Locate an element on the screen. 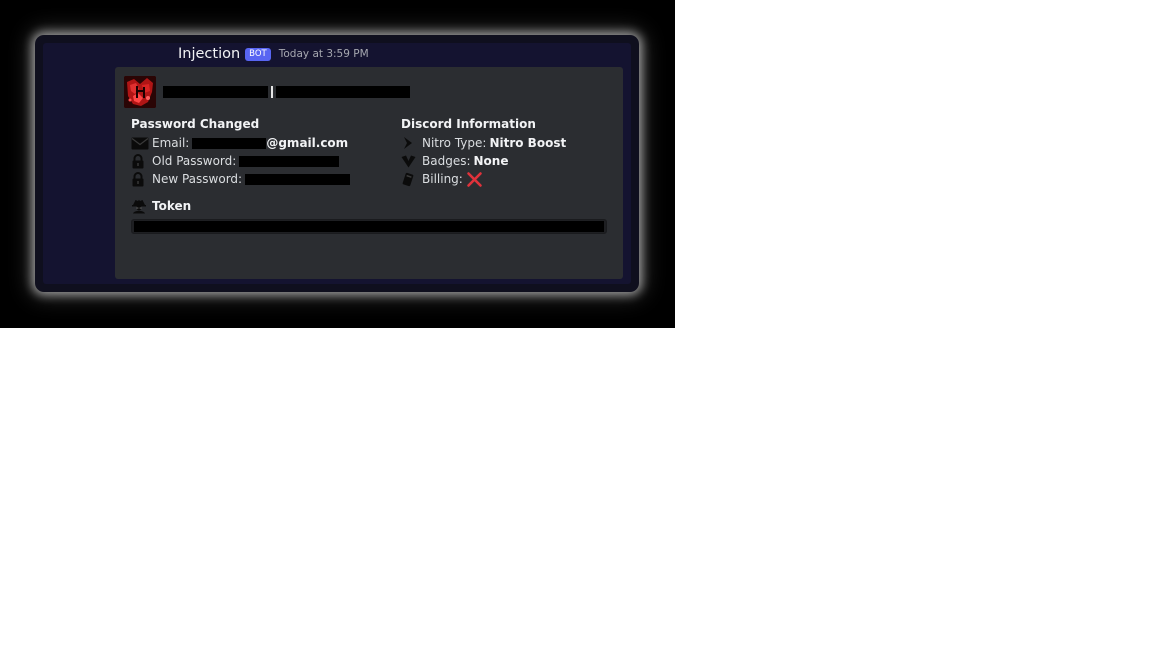  nitro-type-label: Nitro Type: is located at coordinates (454, 143).